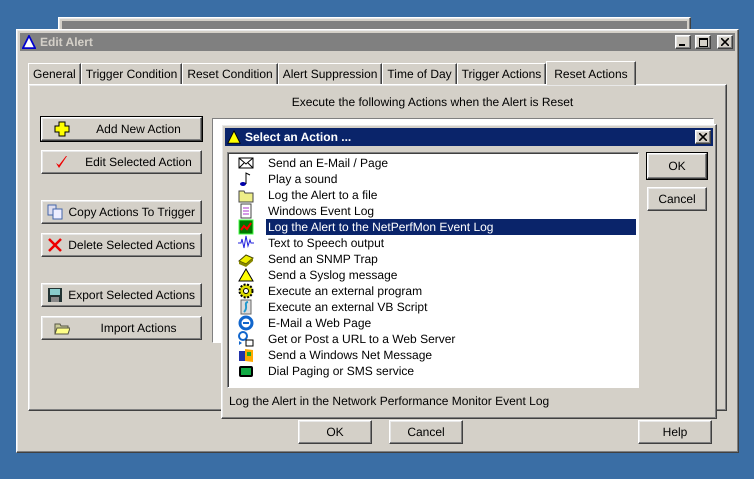 This screenshot has width=754, height=479. What do you see at coordinates (121, 129) in the screenshot?
I see `action-button: Add New Action` at bounding box center [121, 129].